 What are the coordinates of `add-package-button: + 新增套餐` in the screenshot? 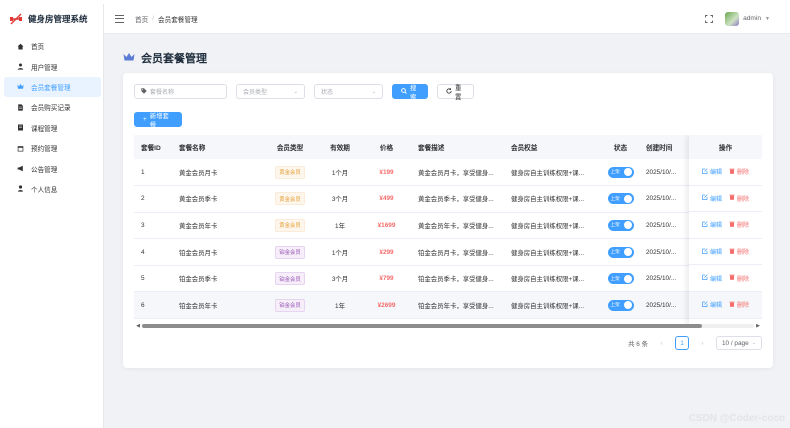 It's located at (158, 120).